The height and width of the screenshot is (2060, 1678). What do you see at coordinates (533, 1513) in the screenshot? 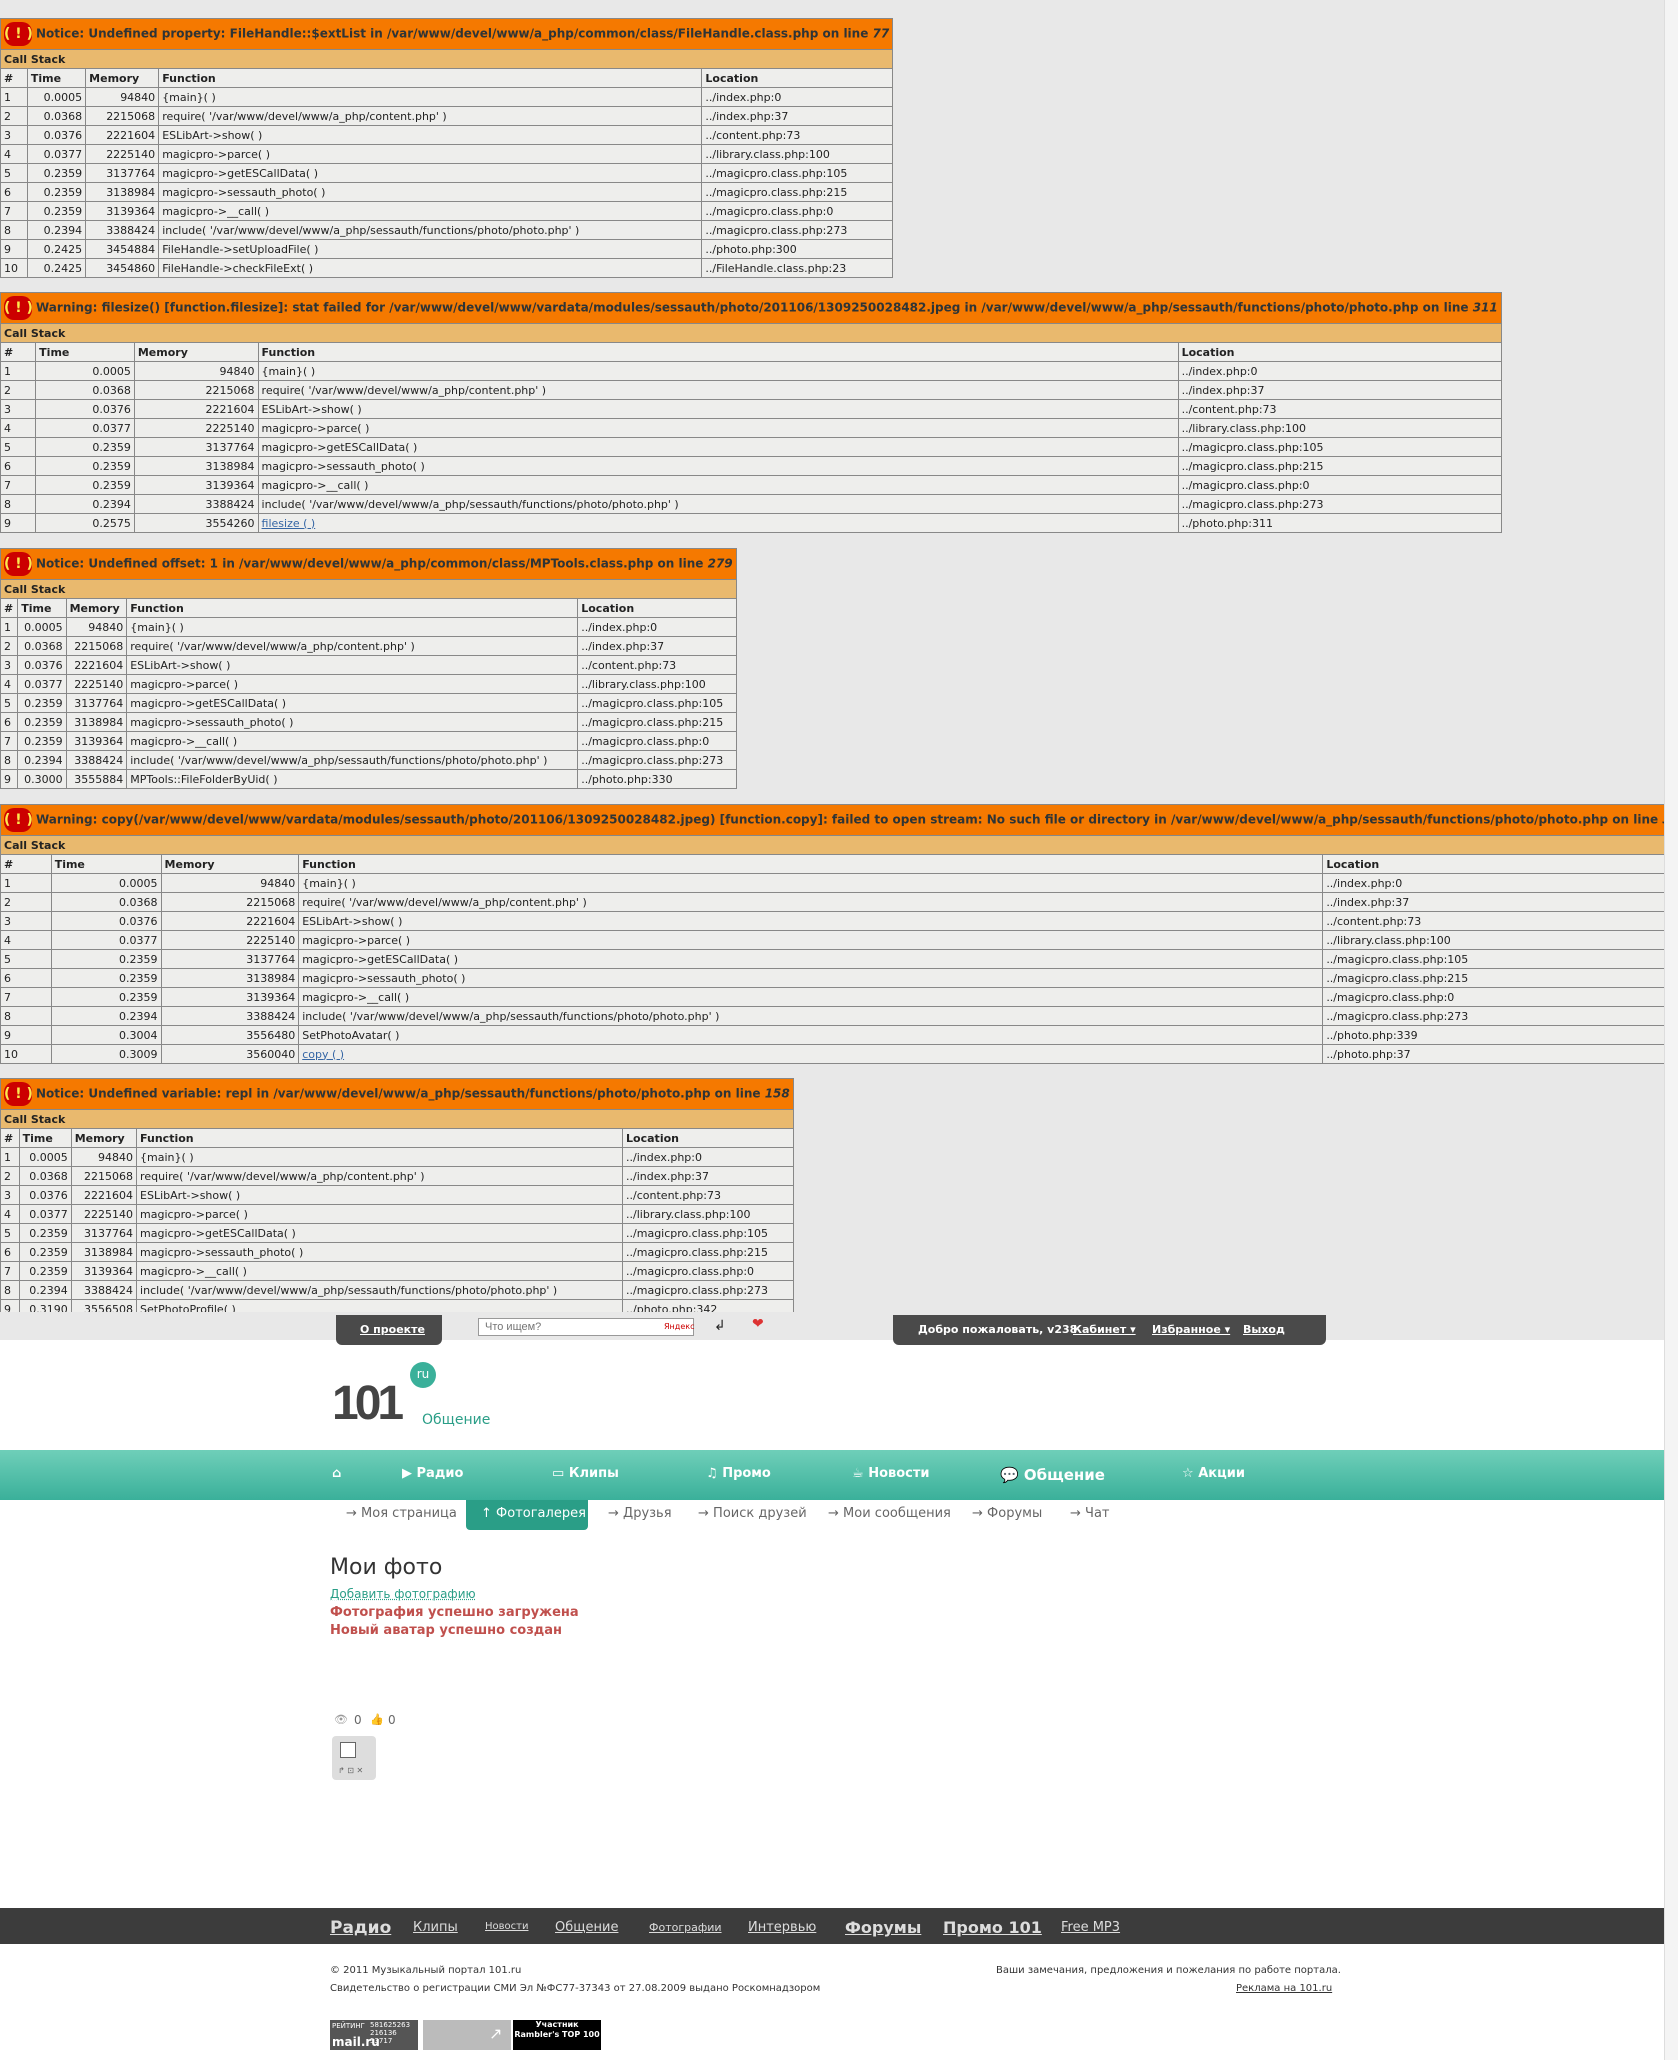
I see `subnav-photo-gallery: ↑ Фотогалерея` at bounding box center [533, 1513].